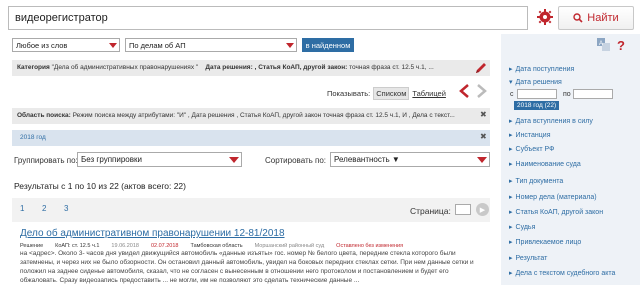  I want to click on sidebar-item-decision-date: ▾ Дата решения, so click(535, 82).